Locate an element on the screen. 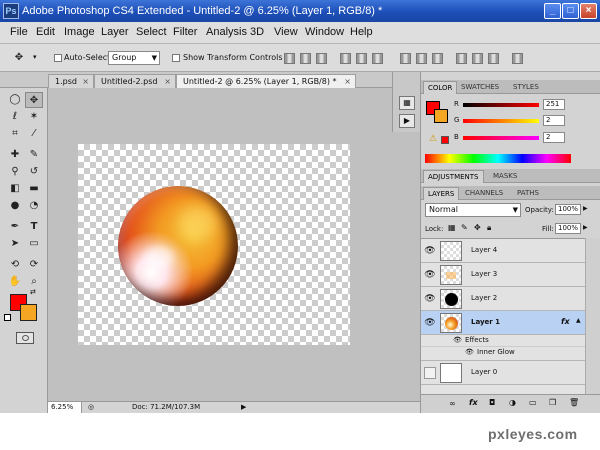 This screenshot has width=600, height=450. crop-tool-icon: ⌗ is located at coordinates (15, 134).